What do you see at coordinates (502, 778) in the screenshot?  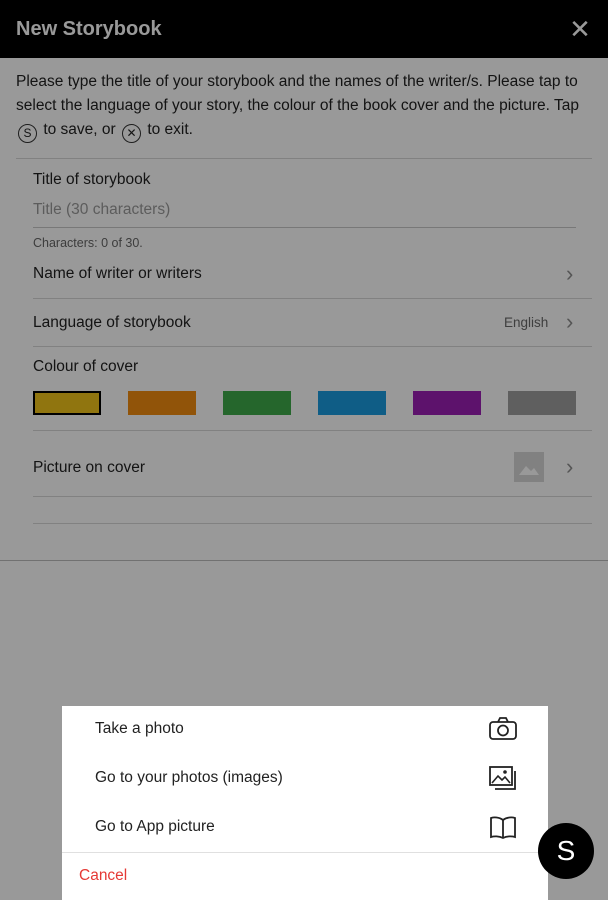 I see `gallery-icon` at bounding box center [502, 778].